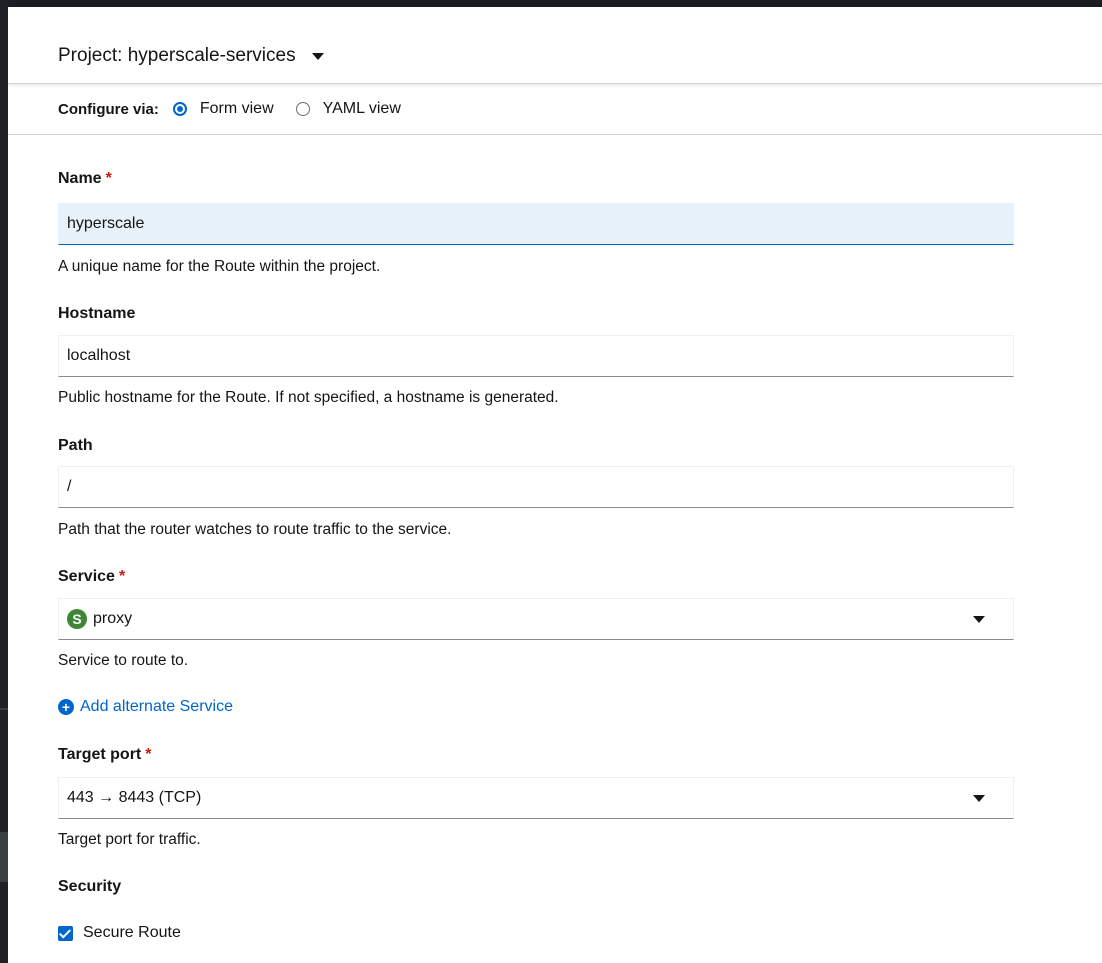 The width and height of the screenshot is (1102, 963). I want to click on target-port-label: Target port *, so click(105, 755).